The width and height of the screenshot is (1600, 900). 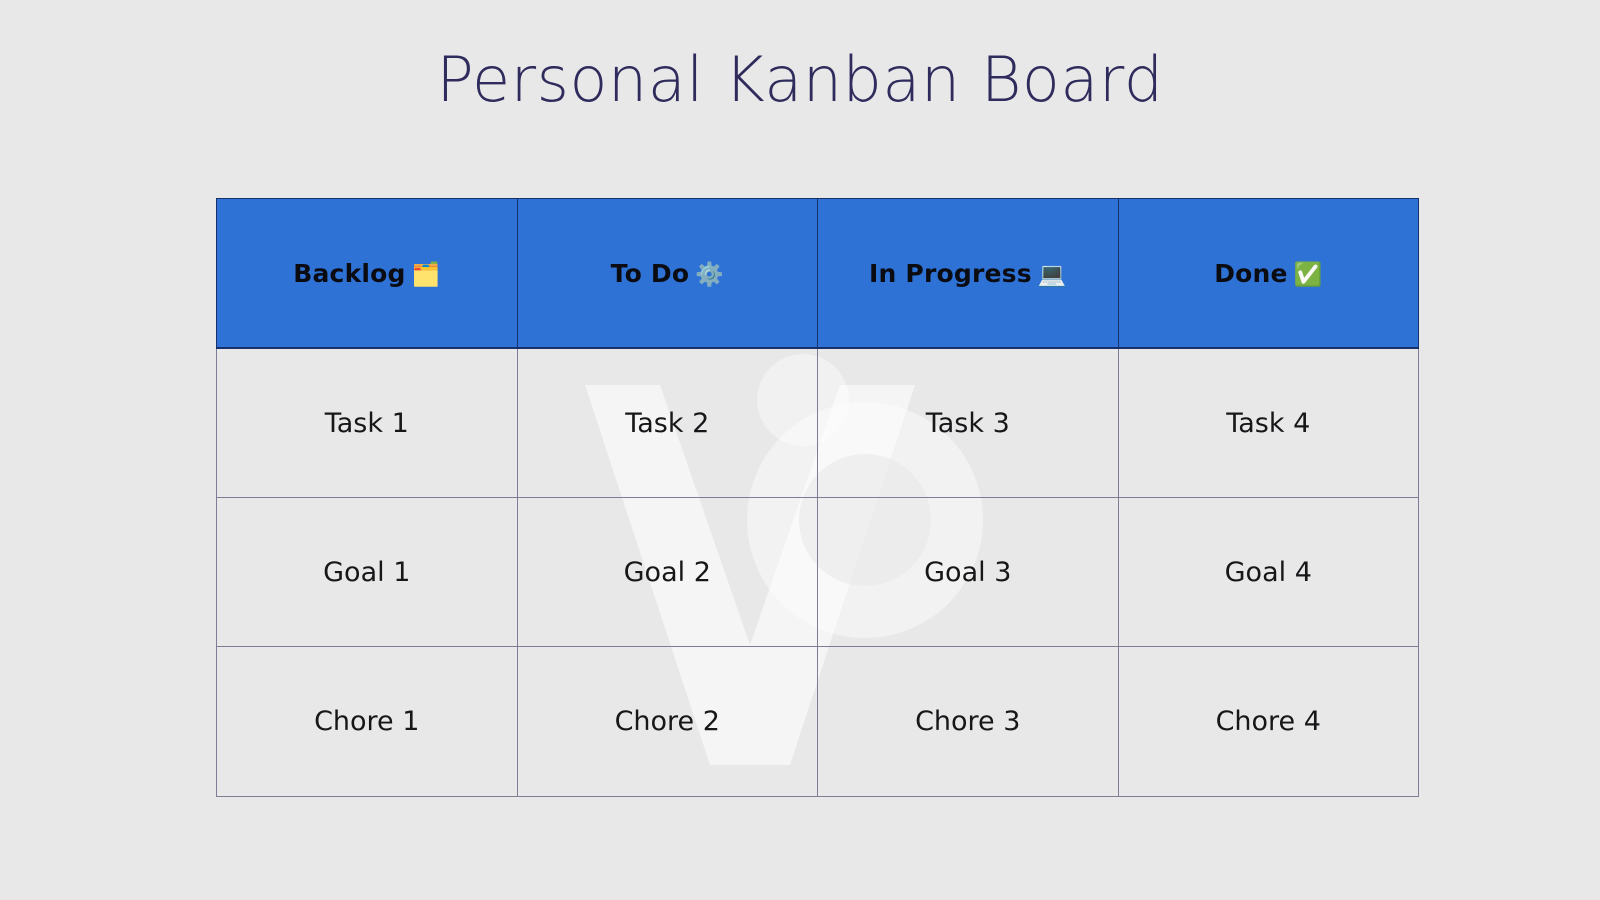 I want to click on board-cell: Goal 3, so click(x=968, y=572).